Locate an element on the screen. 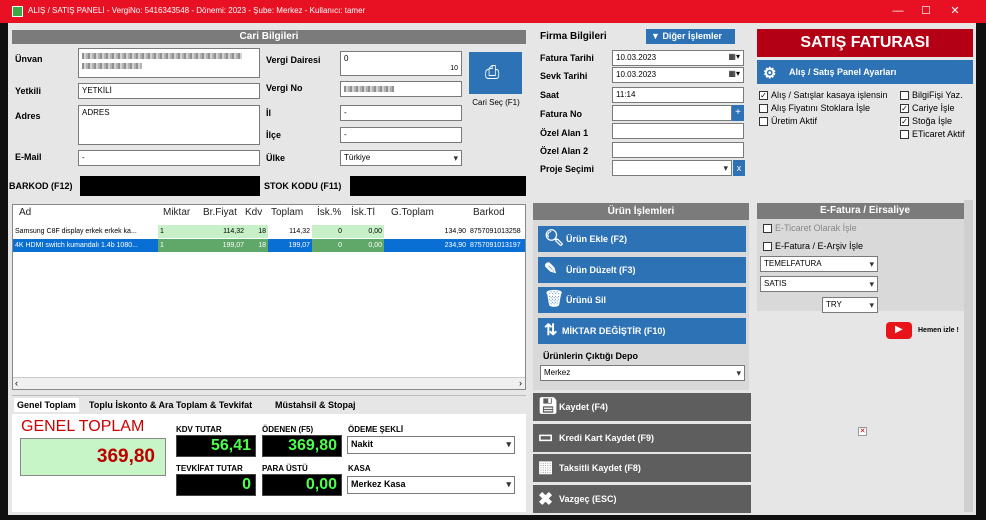 The width and height of the screenshot is (986, 520). col-kdv: Kdv is located at coordinates (253, 212).